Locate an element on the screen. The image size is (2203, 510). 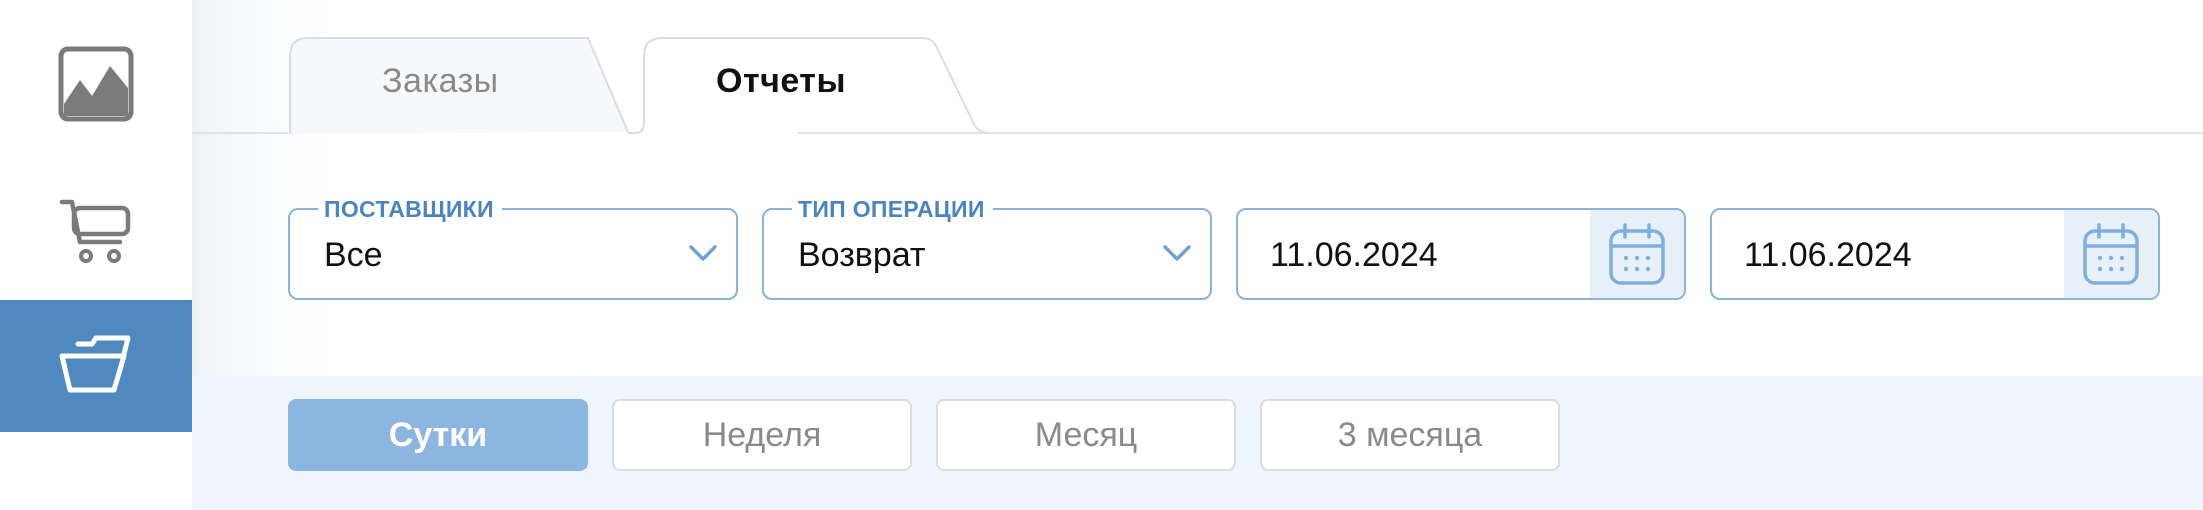
sidebar-item-analytics is located at coordinates (96, 84).